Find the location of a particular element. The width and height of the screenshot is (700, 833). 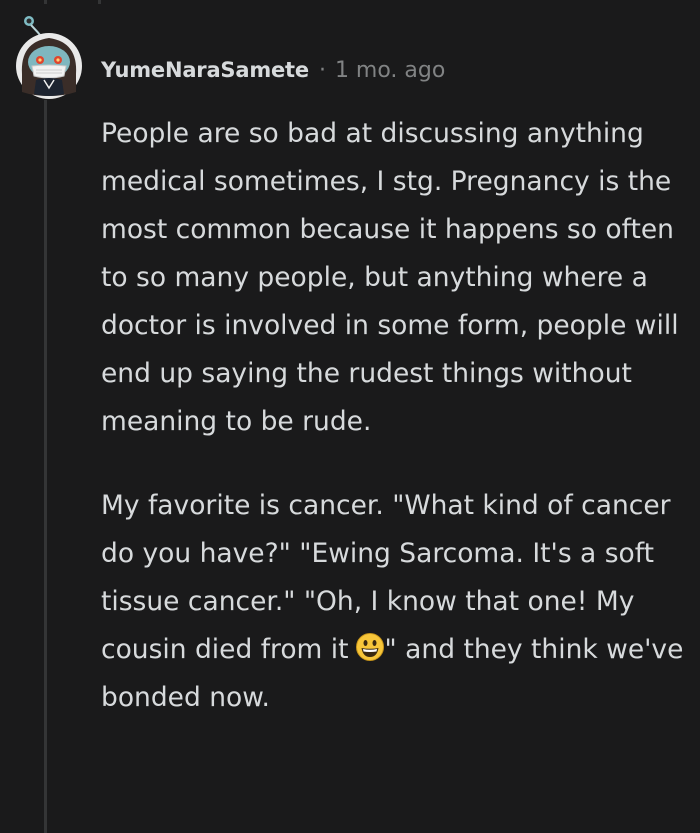

username-link: YumeNaraSamete is located at coordinates (205, 70).